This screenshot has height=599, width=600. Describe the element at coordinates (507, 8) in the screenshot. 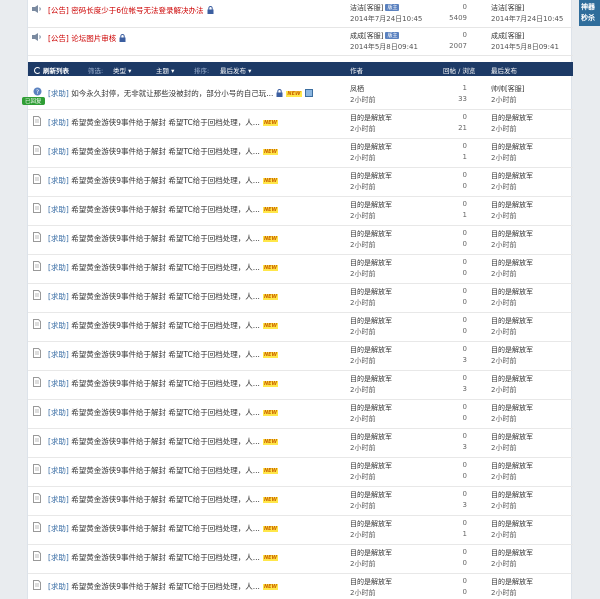

I see `last-poster: 洁洁[客服]` at that location.